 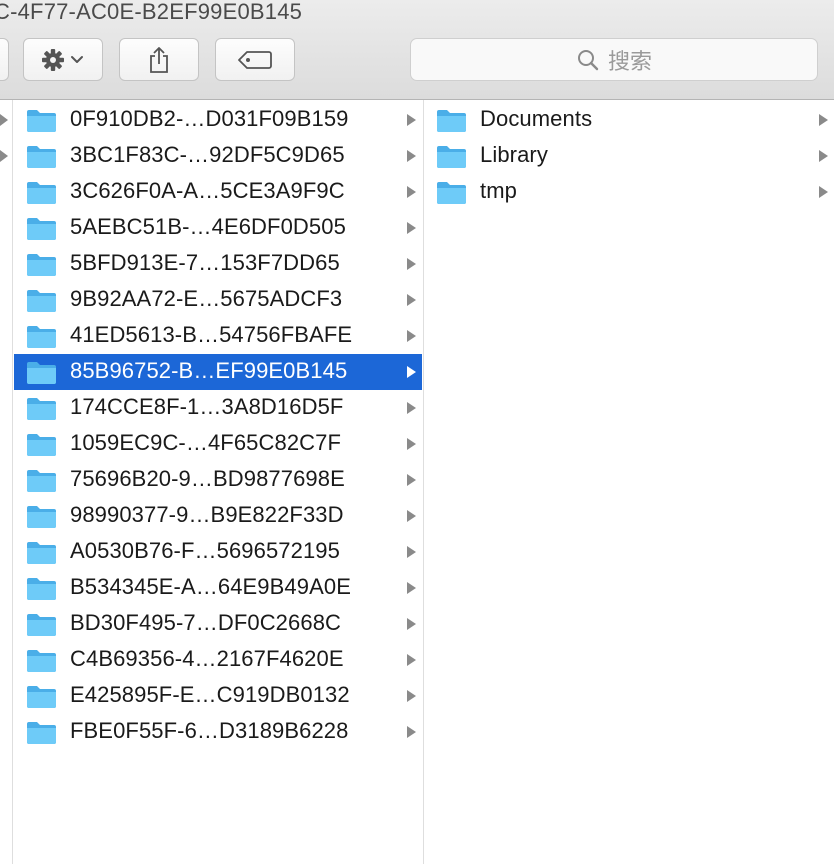 I want to click on folder-name: 5BFD913E-7…153F7DD65, so click(x=205, y=262).